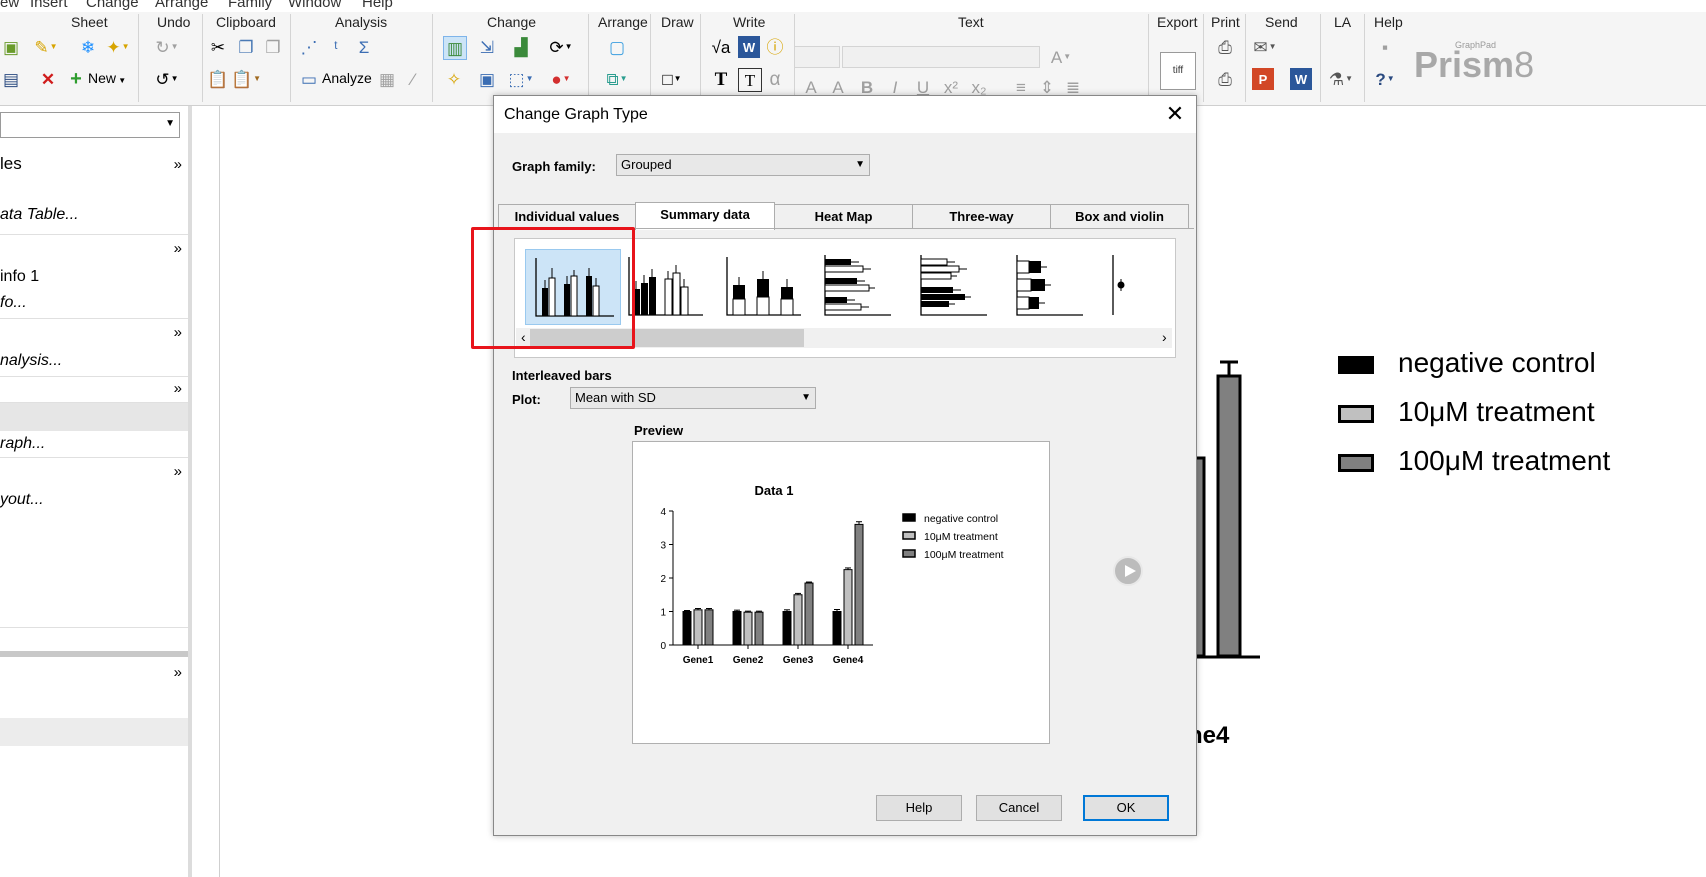  Describe the element at coordinates (721, 47) in the screenshot. I see `equation-icon: √a` at that location.